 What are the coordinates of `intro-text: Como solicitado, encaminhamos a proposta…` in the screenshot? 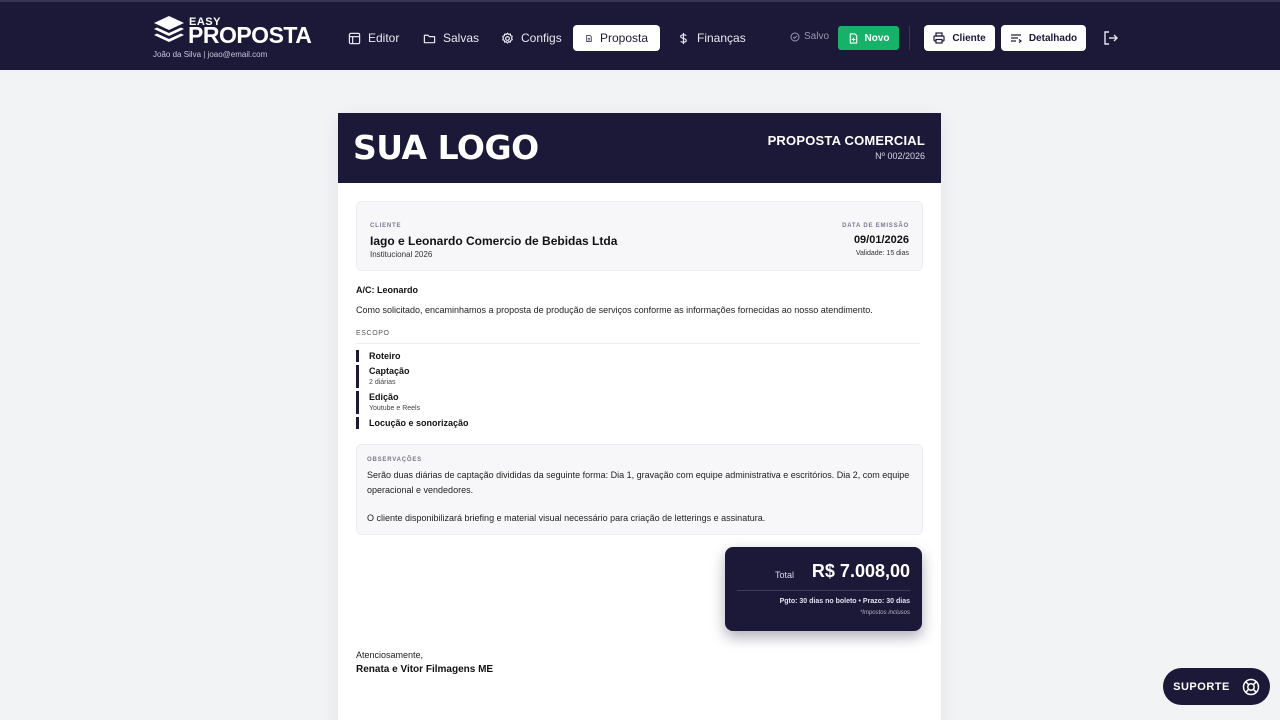 It's located at (614, 310).